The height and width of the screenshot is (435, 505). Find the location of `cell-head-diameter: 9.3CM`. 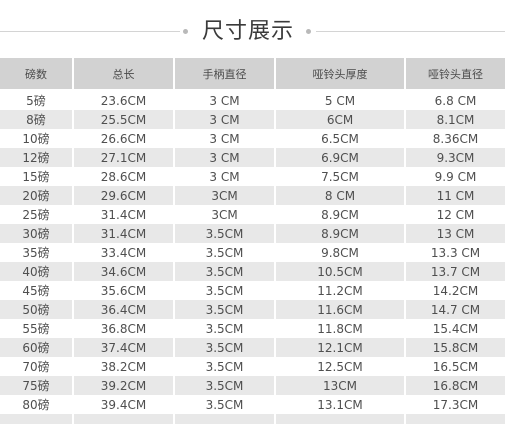

cell-head-diameter: 9.3CM is located at coordinates (455, 157).